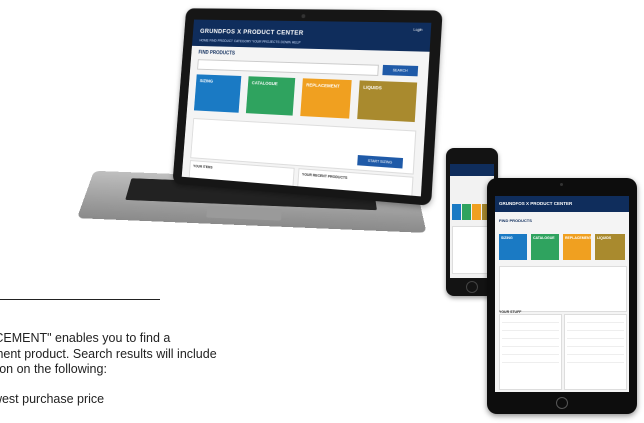 The image size is (644, 423). Describe the element at coordinates (417, 30) in the screenshot. I see `login-link: Login` at that location.